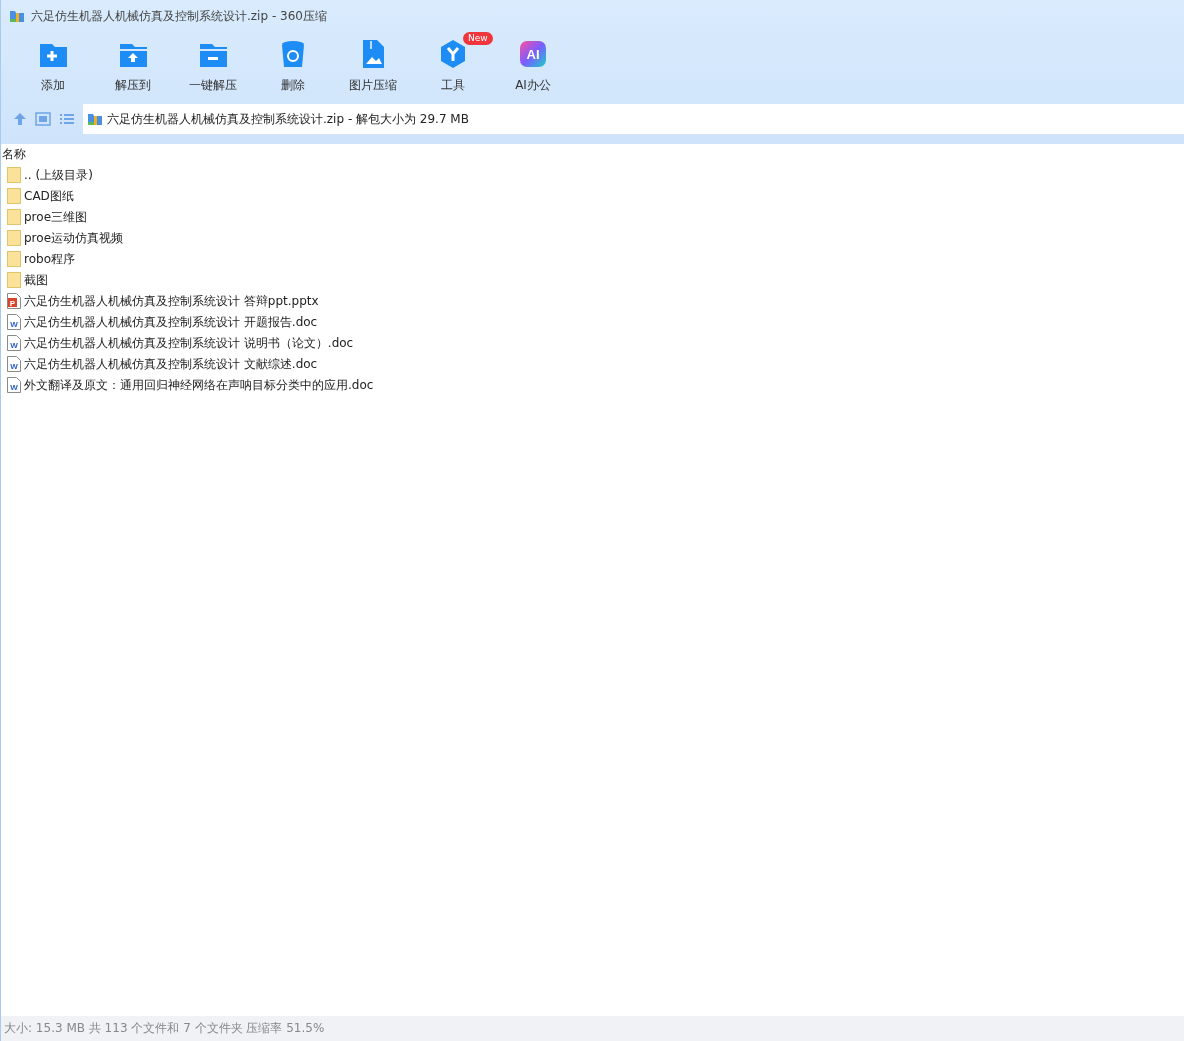 The height and width of the screenshot is (1041, 1184). Describe the element at coordinates (453, 63) in the screenshot. I see `toolbar-button: 工具 New` at that location.